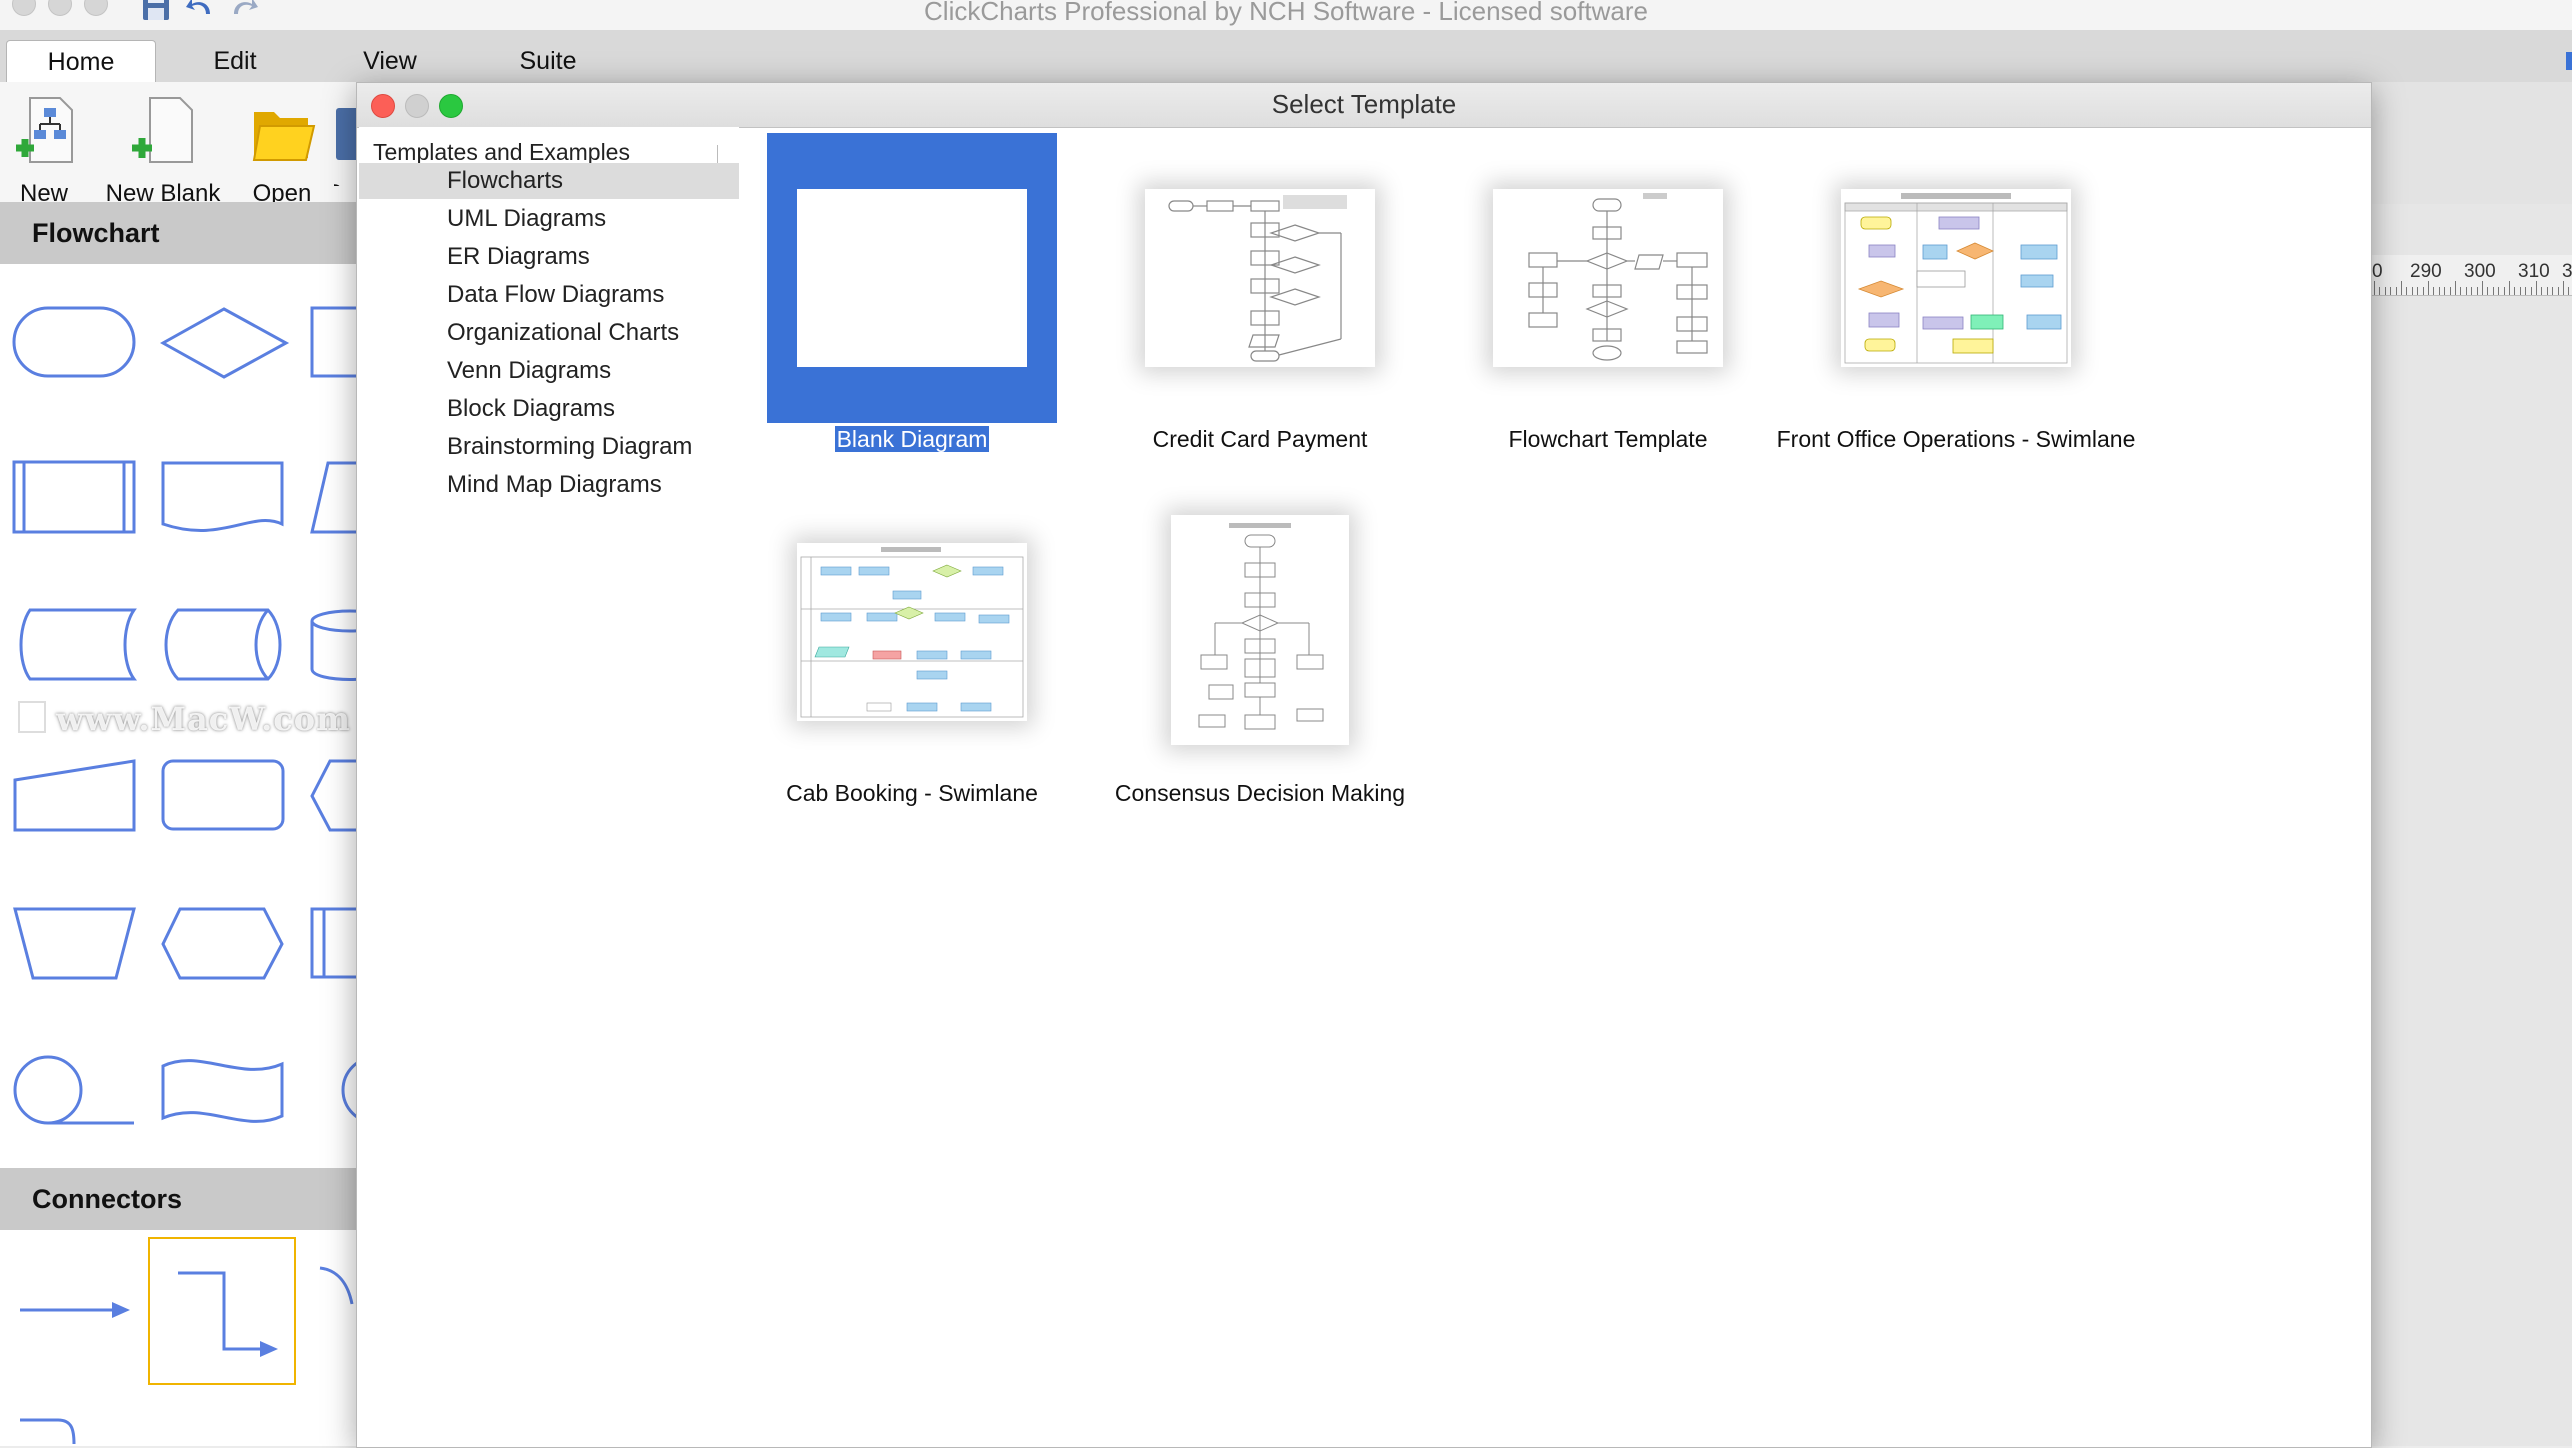 This screenshot has height=1448, width=2572. I want to click on new-button: New, so click(44, 151).